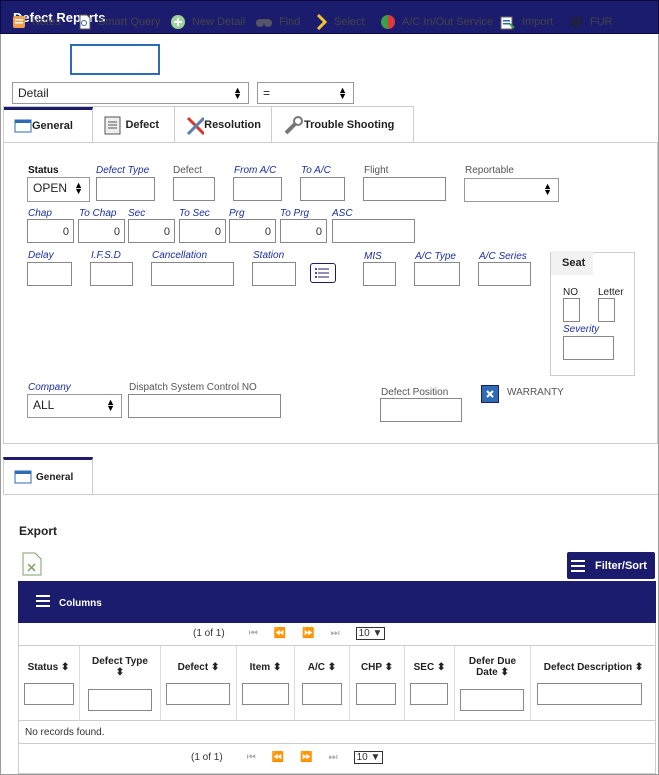 This screenshot has height=775, width=659. What do you see at coordinates (588, 348) in the screenshot?
I see `severity-input` at bounding box center [588, 348].